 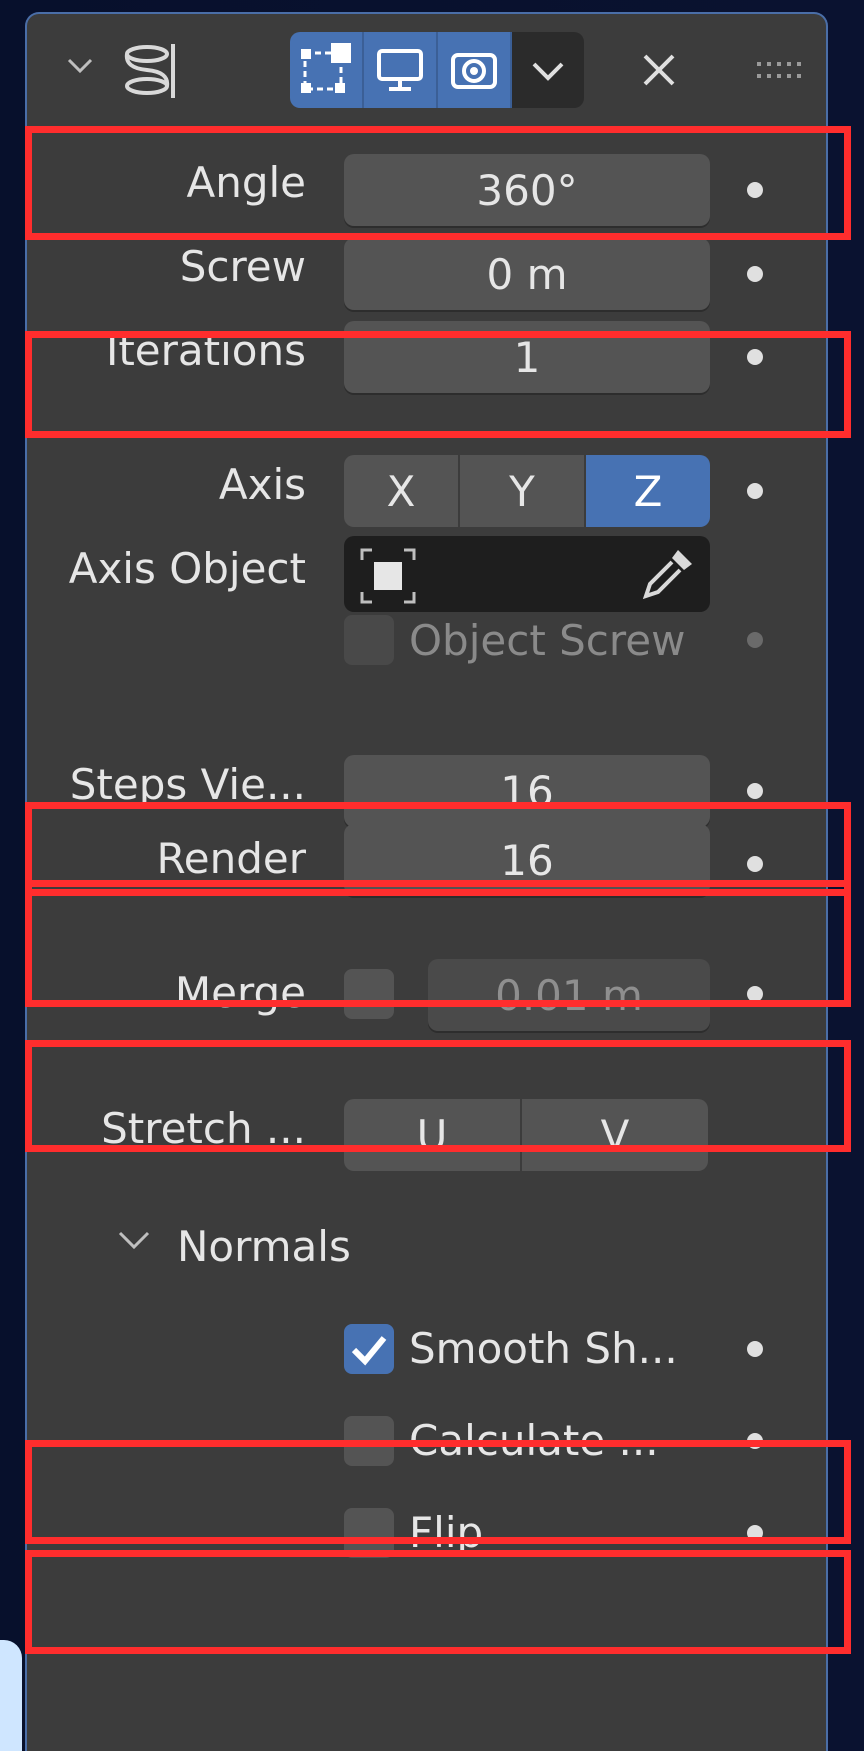 I want to click on iterations-label: Iterations, so click(x=205, y=350).